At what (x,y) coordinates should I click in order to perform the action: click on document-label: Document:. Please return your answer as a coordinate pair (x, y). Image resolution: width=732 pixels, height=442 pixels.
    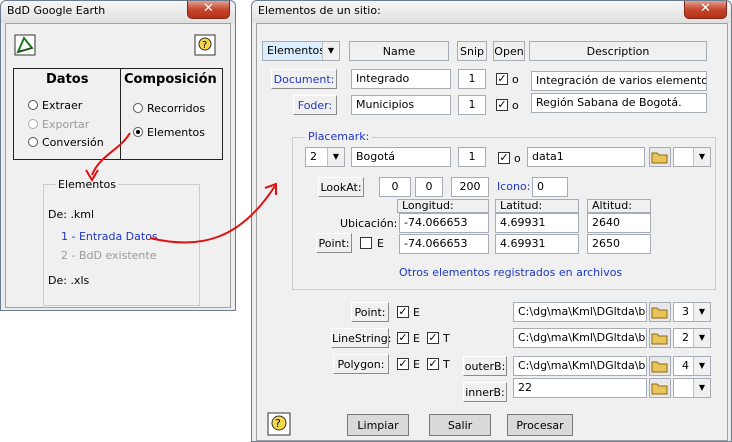
    Looking at the image, I should click on (304, 79).